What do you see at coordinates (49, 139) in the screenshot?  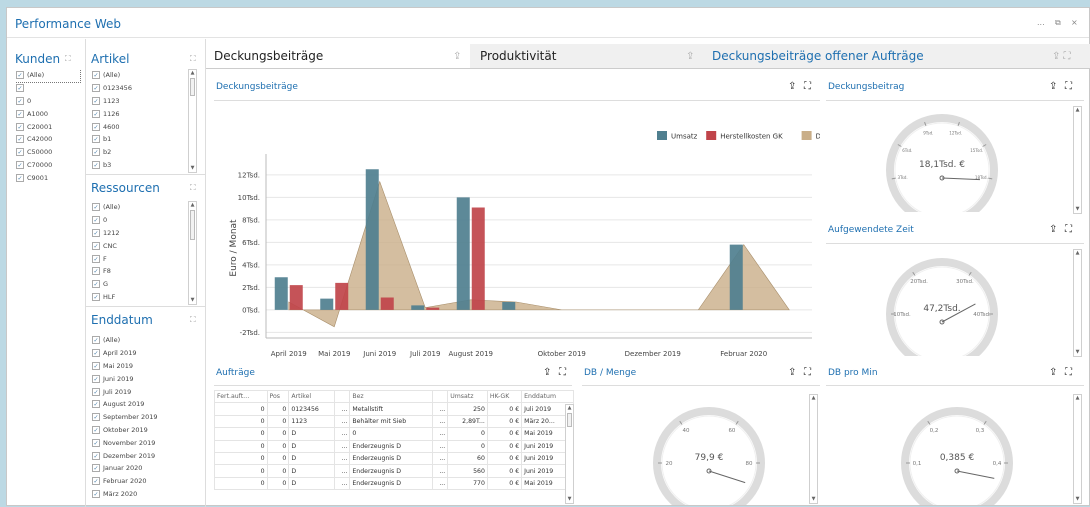 I see `list-item: ✓ C42000` at bounding box center [49, 139].